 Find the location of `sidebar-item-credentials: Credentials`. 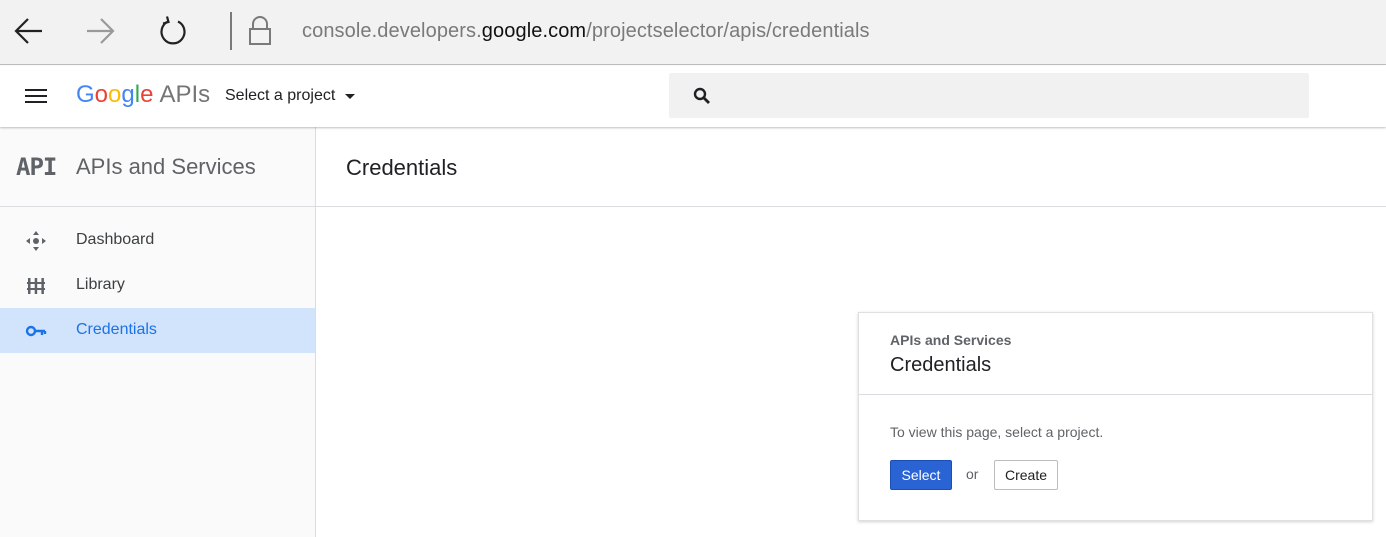

sidebar-item-credentials: Credentials is located at coordinates (157, 330).